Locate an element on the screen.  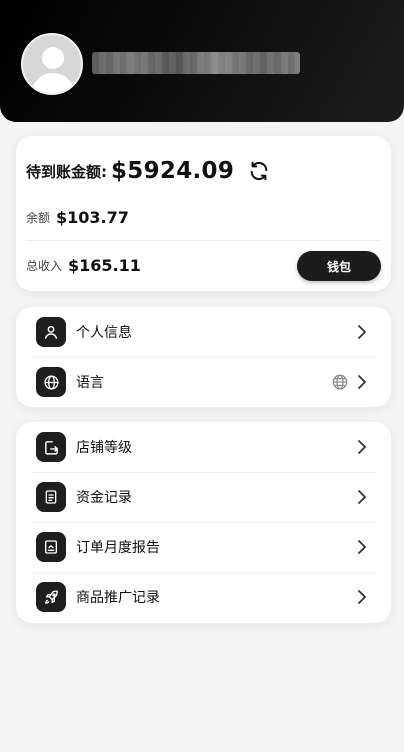
refresh-icon is located at coordinates (259, 171).